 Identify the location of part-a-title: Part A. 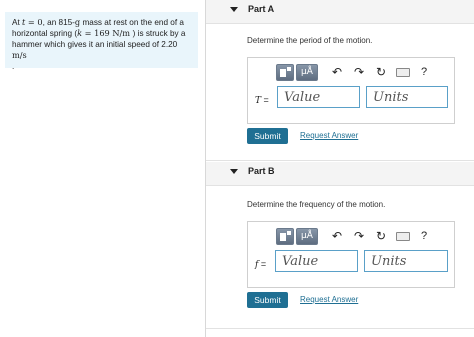
(261, 9).